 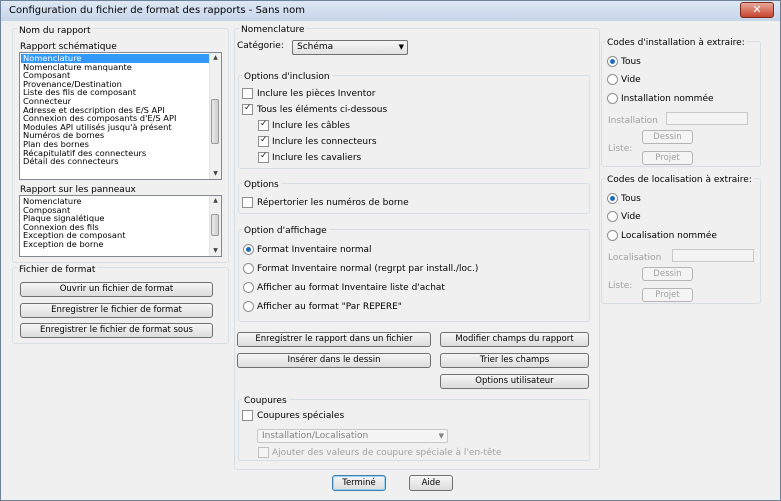 I want to click on install-option-label: Vide, so click(x=631, y=80).